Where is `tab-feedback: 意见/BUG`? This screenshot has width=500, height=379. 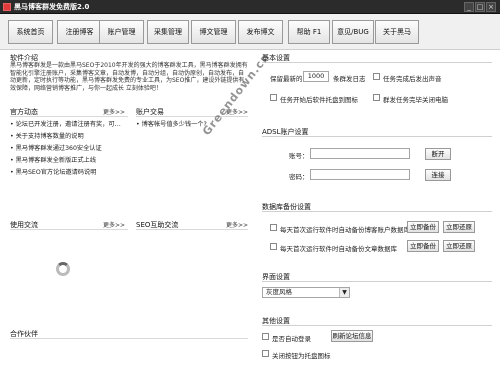 tab-feedback: 意见/BUG is located at coordinates (353, 32).